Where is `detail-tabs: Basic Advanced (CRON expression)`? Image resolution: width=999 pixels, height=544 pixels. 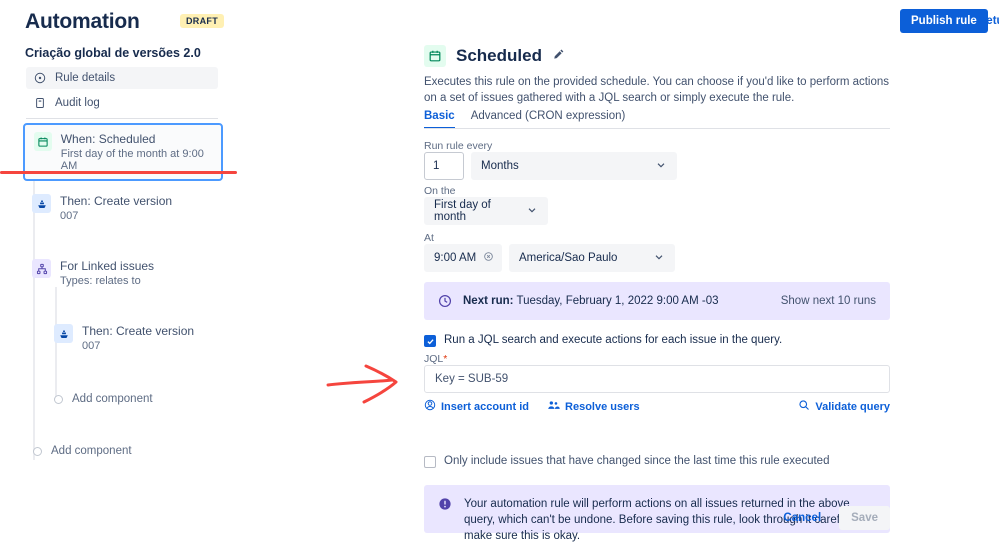
detail-tabs: Basic Advanced (CRON expression) is located at coordinates (524, 119).